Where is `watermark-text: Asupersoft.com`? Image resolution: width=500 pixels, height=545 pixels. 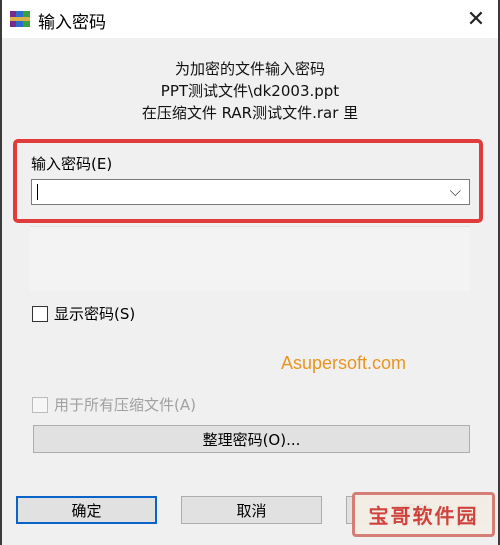
watermark-text: Asupersoft.com is located at coordinates (344, 363).